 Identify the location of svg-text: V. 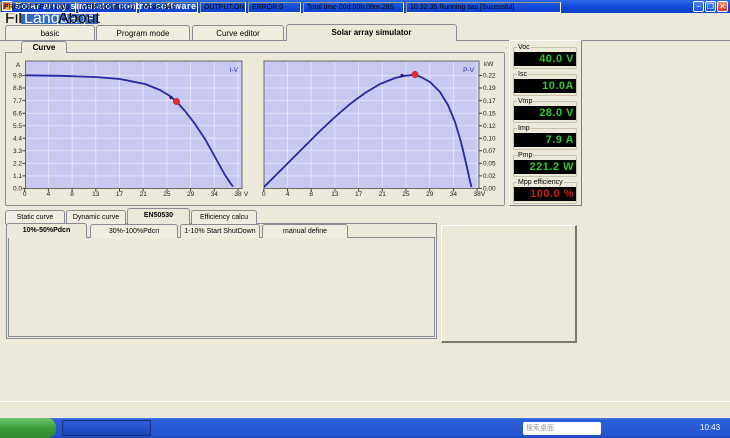
(246, 194).